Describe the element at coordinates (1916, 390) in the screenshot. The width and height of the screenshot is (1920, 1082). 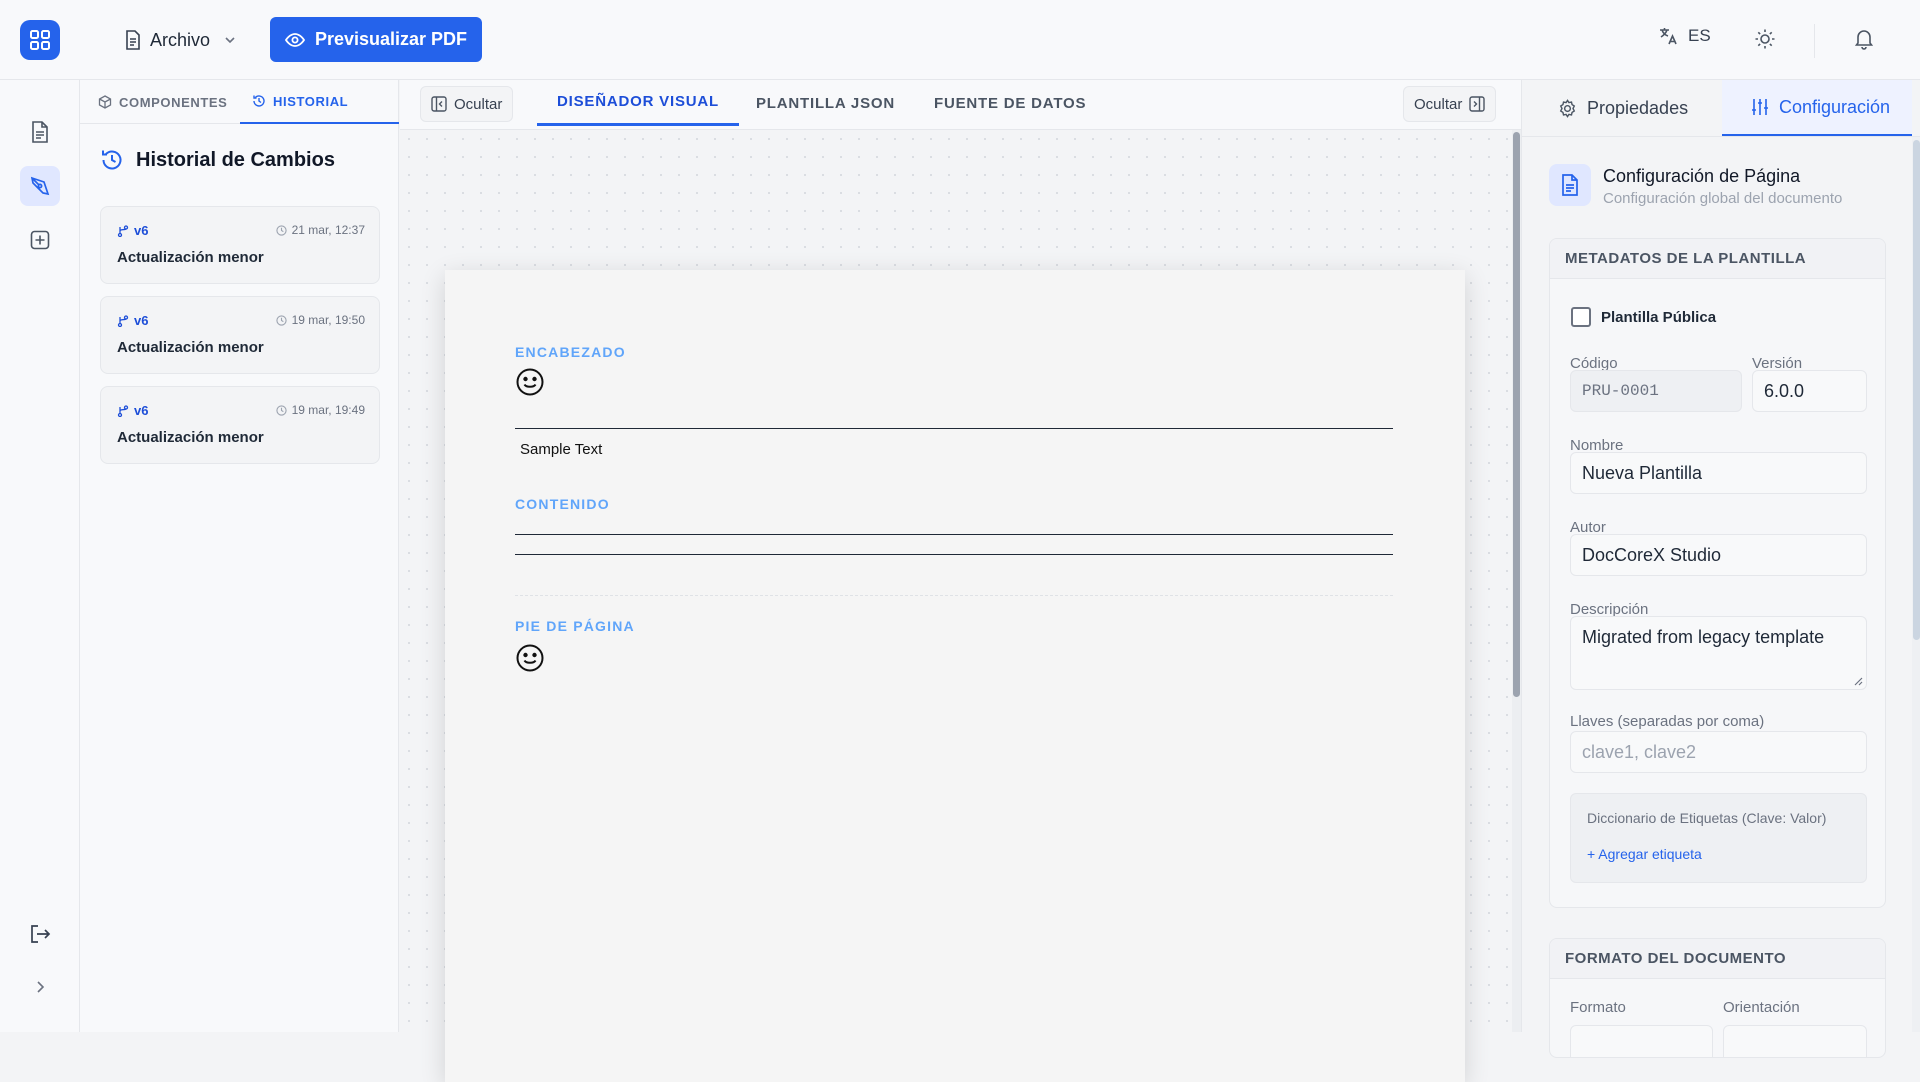
I see `panel-scrollbar-thumb` at that location.